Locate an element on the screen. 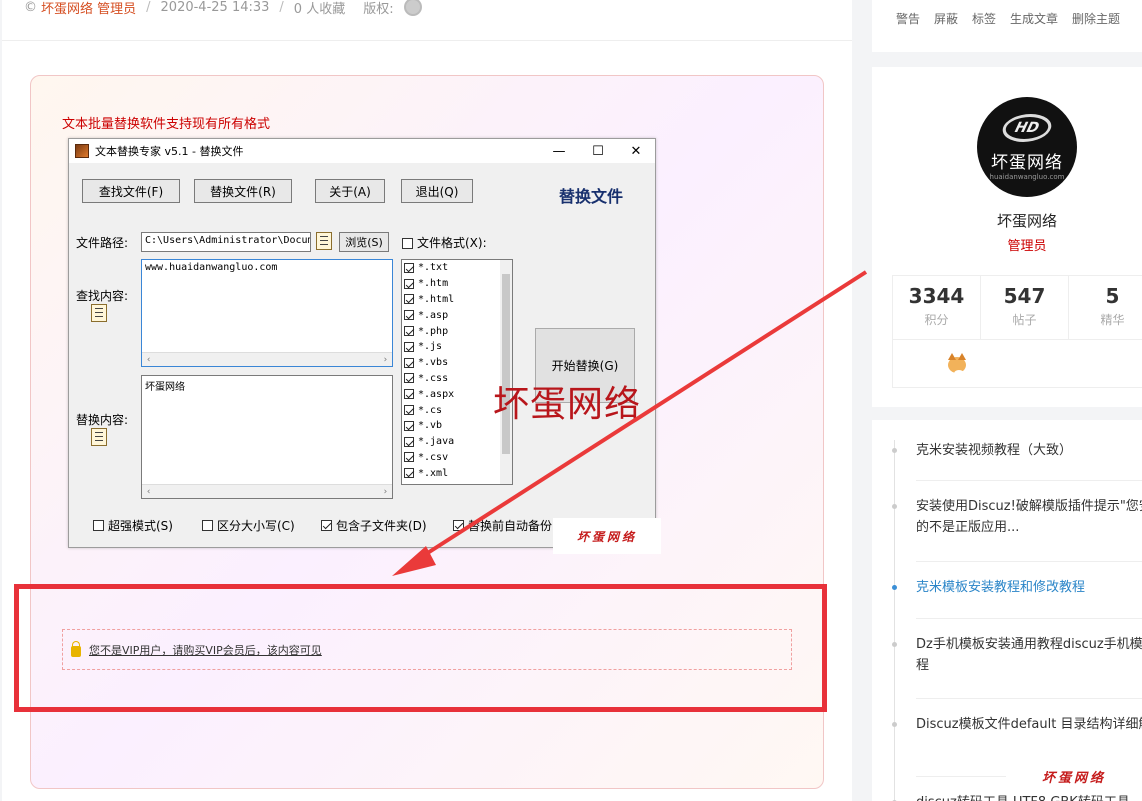  action-delete-thread: 删除主题 is located at coordinates (1096, 18).